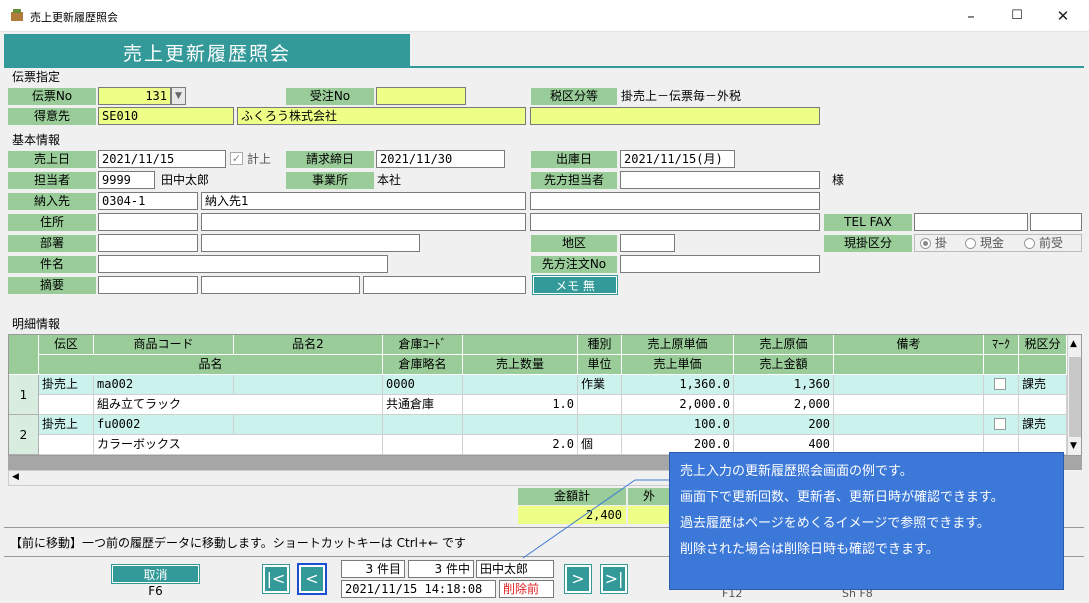 This screenshot has height=603, width=1089. Describe the element at coordinates (868, 243) in the screenshot. I see `genkake-label: 現掛区分` at that location.